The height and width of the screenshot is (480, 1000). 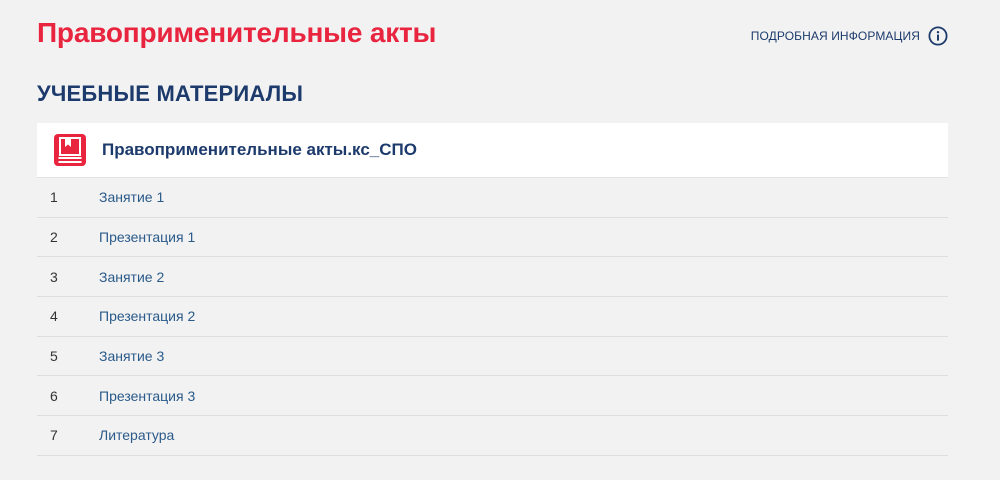 What do you see at coordinates (131, 356) in the screenshot?
I see `material-link-lesson-3: Занятие 3` at bounding box center [131, 356].